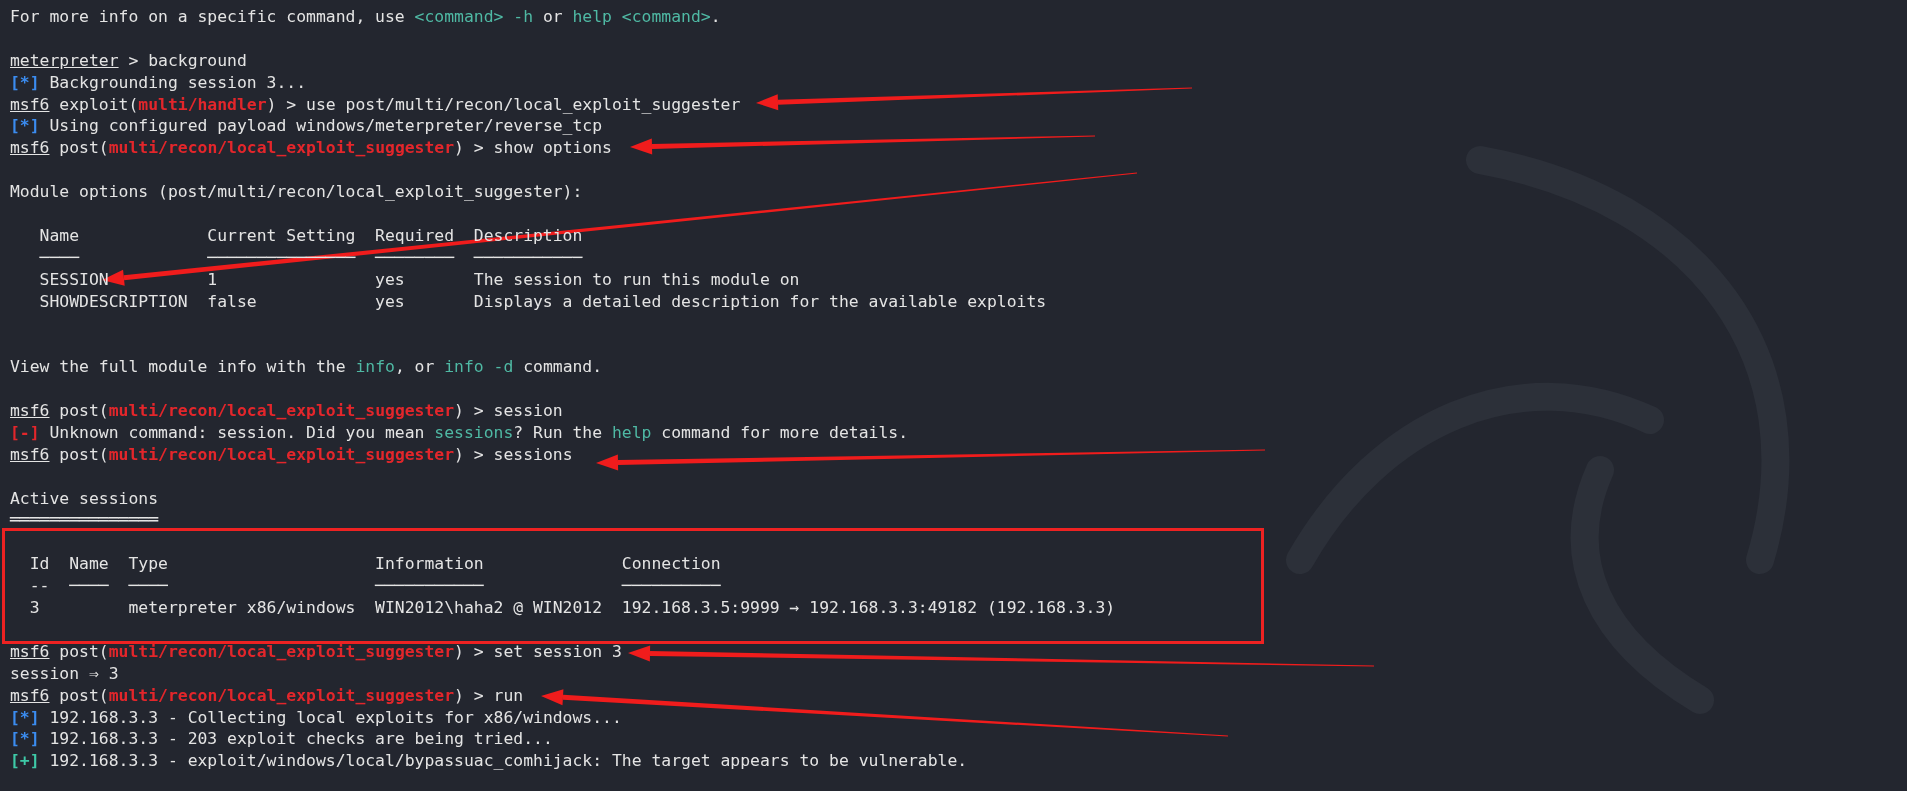 The image size is (1907, 791). Describe the element at coordinates (84, 520) in the screenshot. I see `terminal-line: ═══════════════` at that location.